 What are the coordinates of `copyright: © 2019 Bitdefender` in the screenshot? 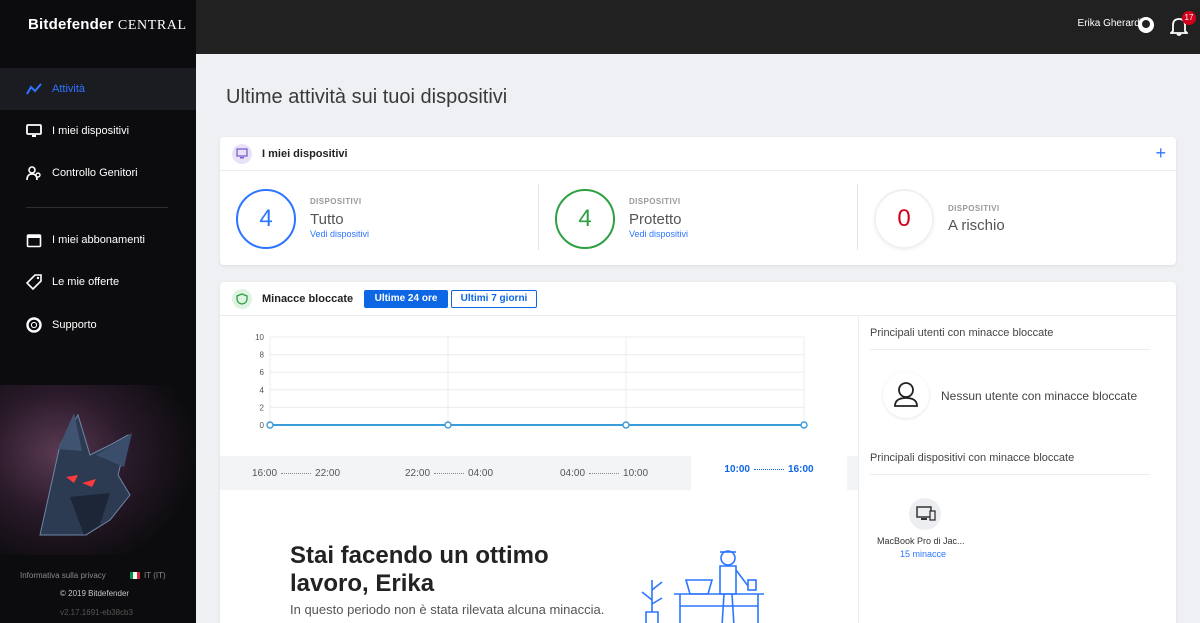 It's located at (95, 593).